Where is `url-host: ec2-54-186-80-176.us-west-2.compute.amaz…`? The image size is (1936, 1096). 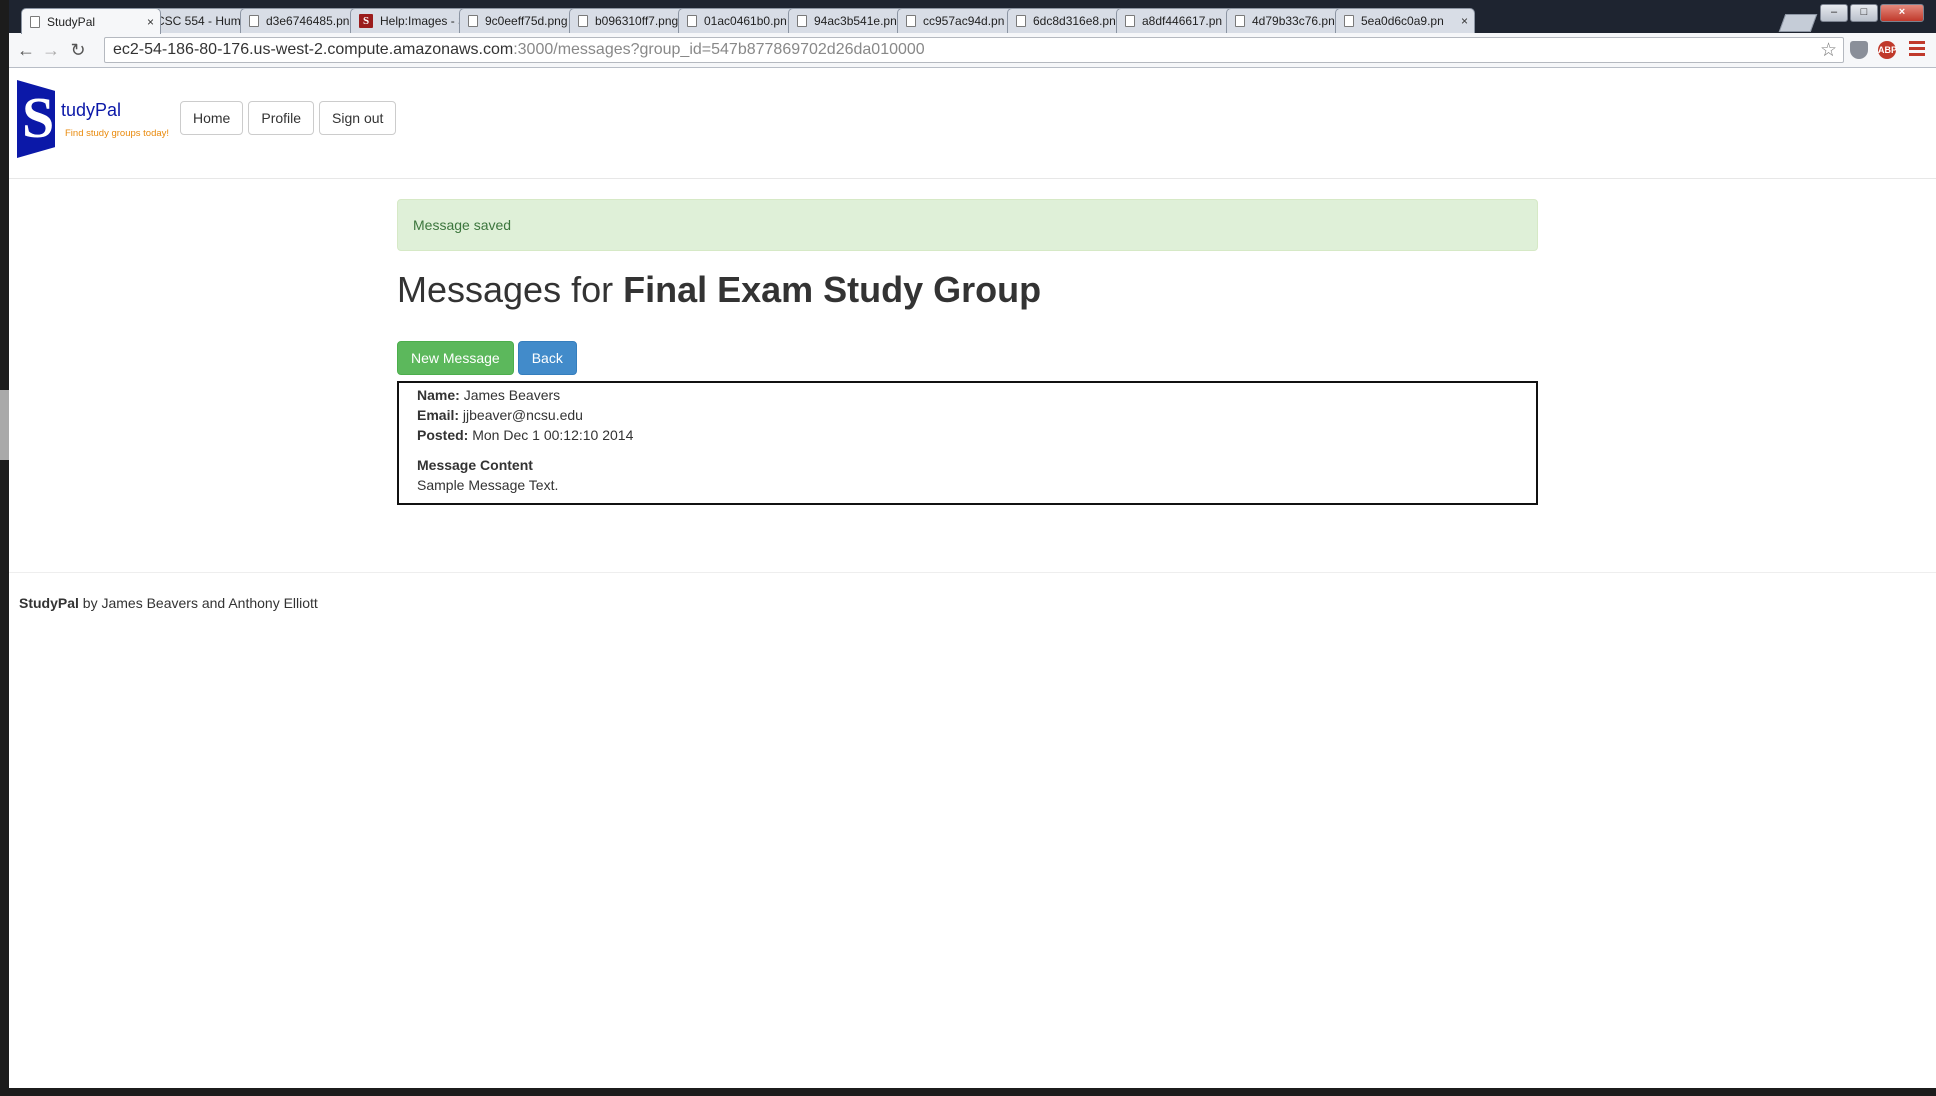 url-host: ec2-54-186-80-176.us-west-2.compute.amaz… is located at coordinates (313, 49).